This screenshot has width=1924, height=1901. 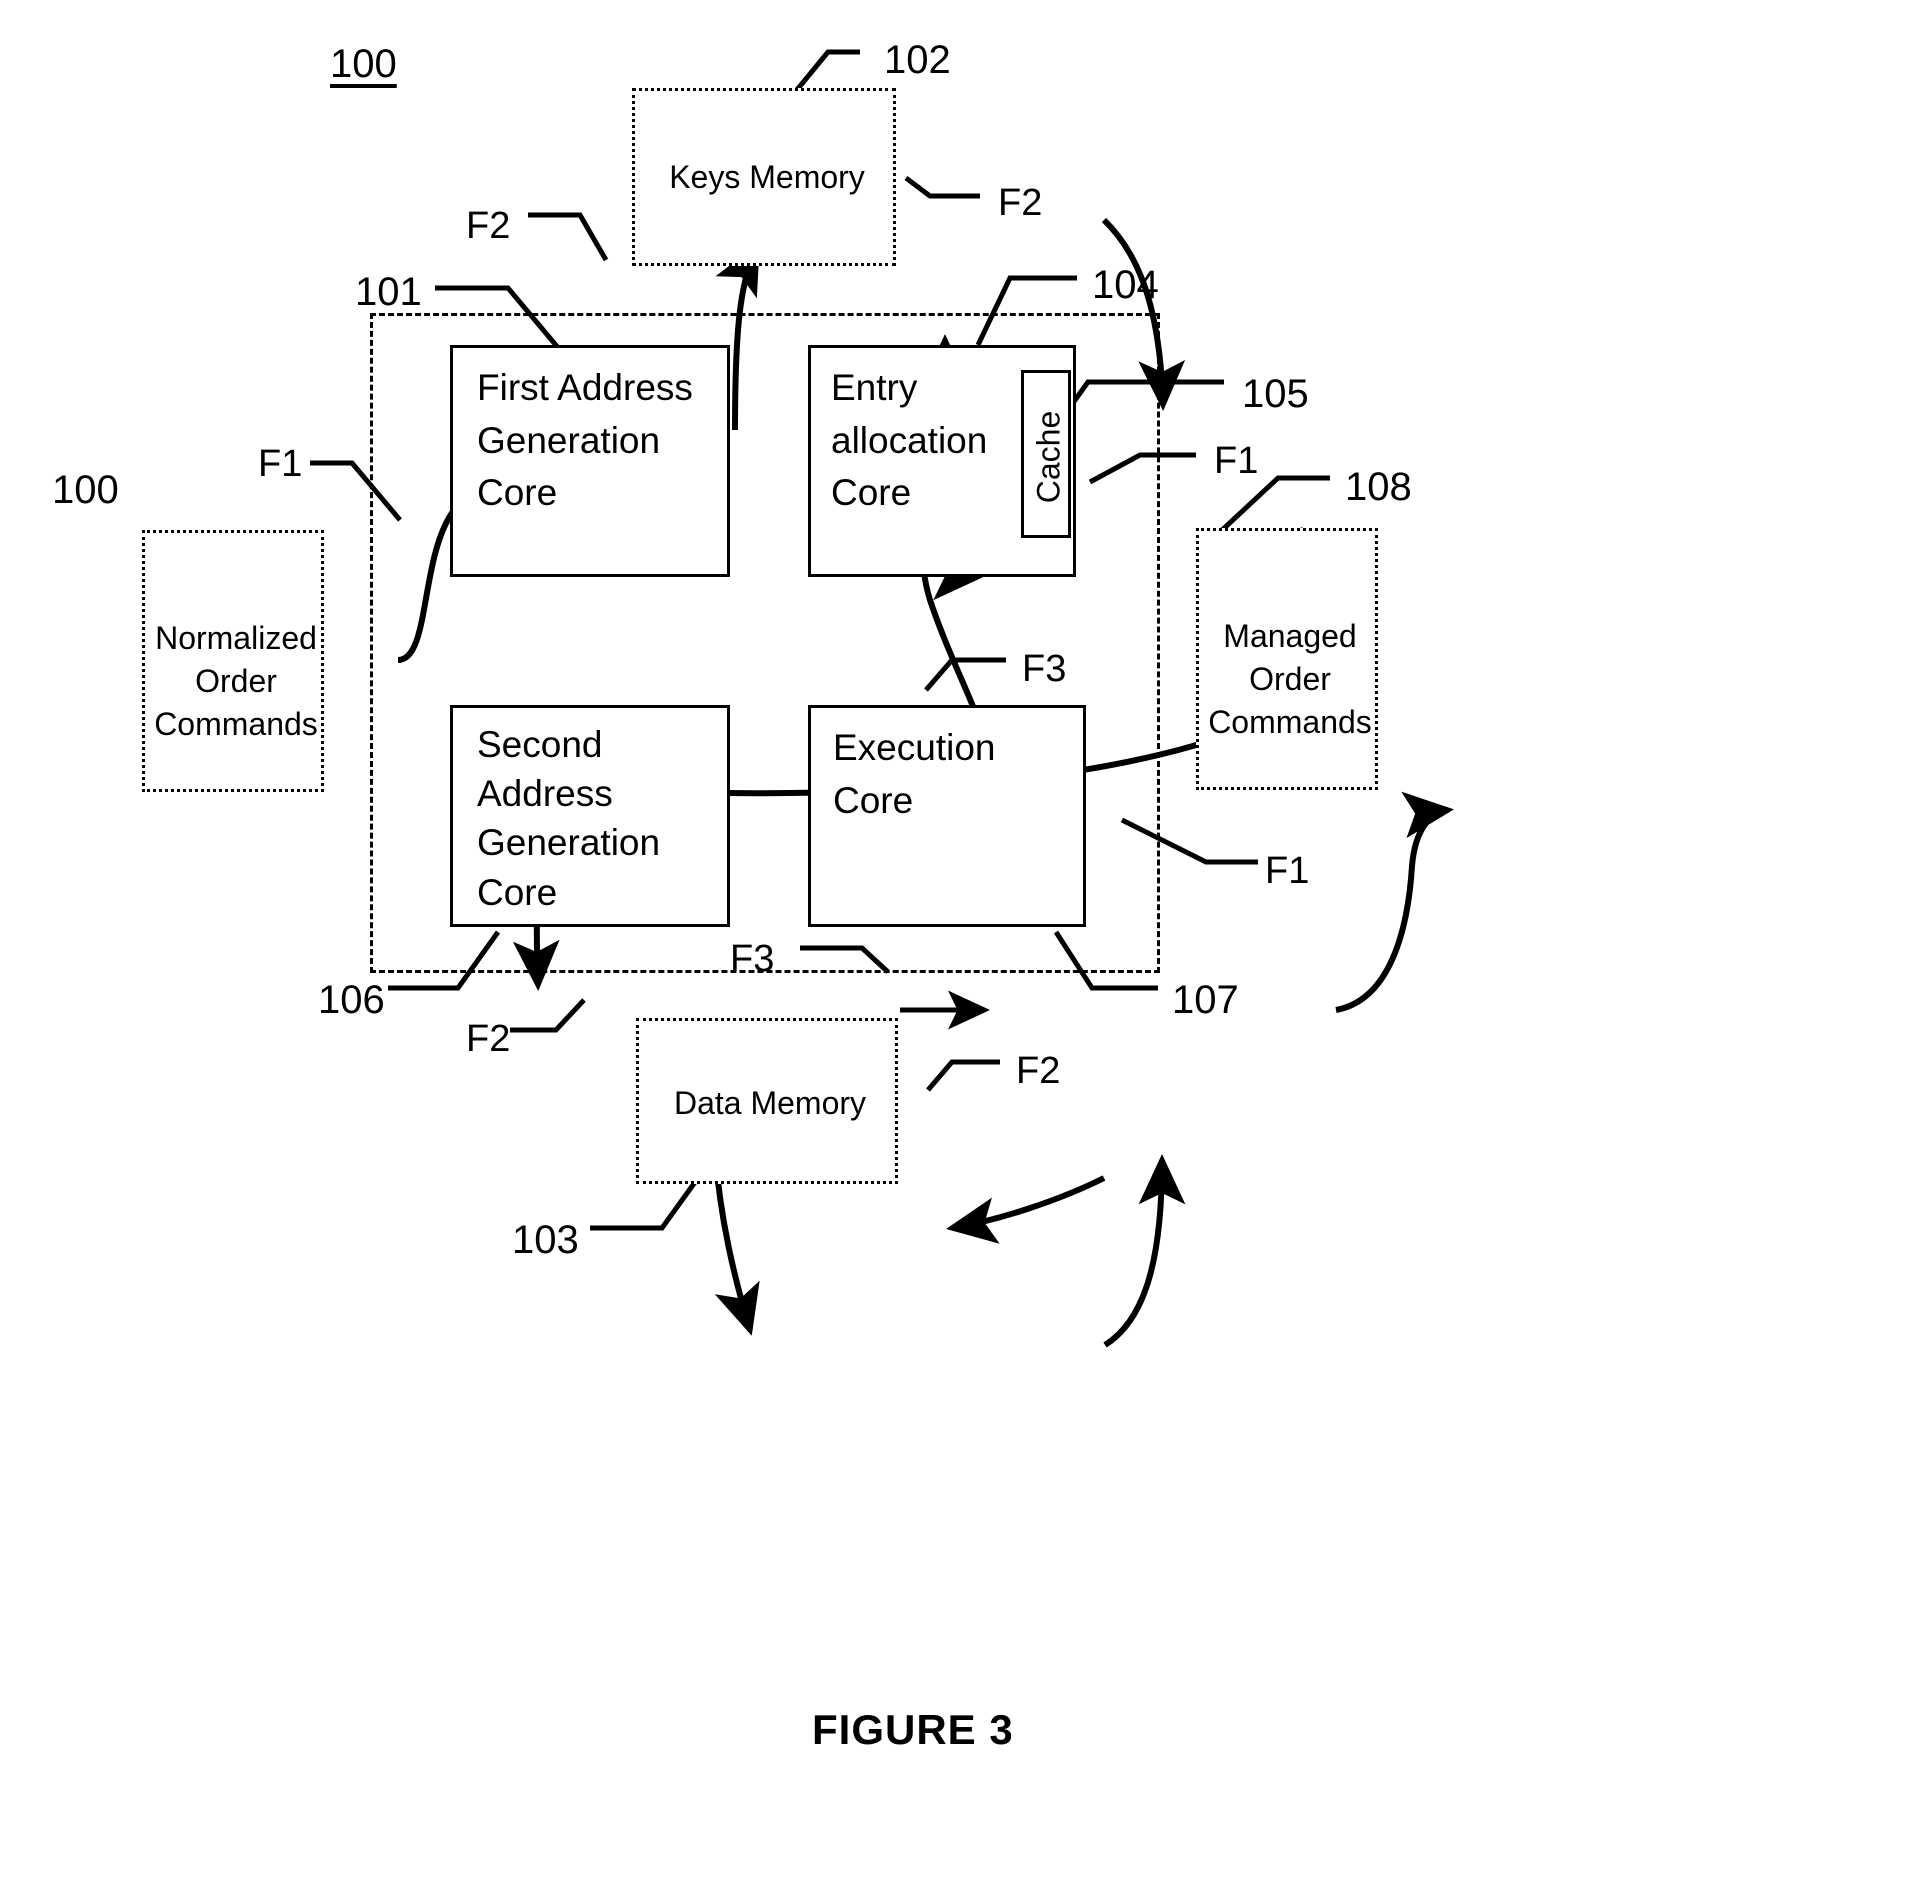 What do you see at coordinates (1020, 203) in the screenshot?
I see `flow-tag-f2-keys-out: F2` at bounding box center [1020, 203].